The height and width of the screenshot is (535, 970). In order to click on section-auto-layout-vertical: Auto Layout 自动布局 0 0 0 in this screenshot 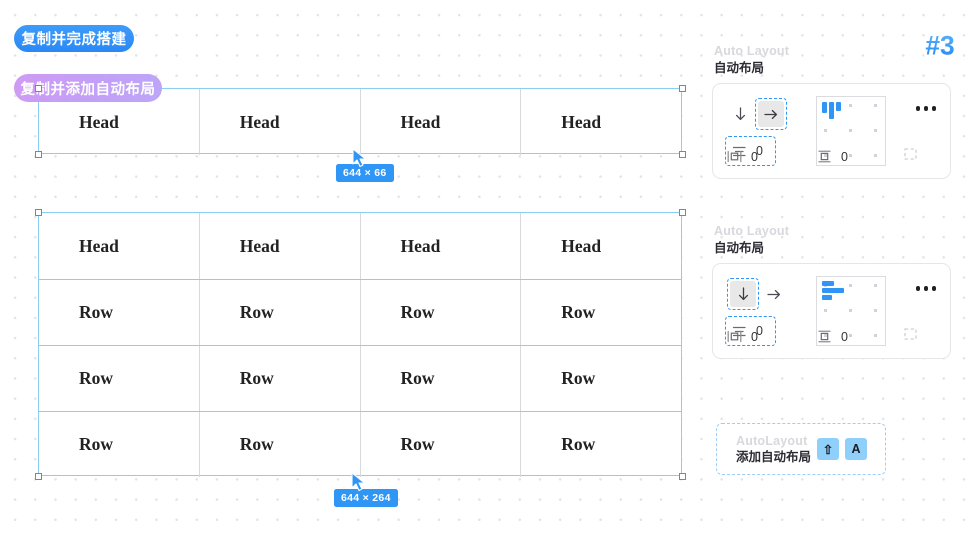, I will do `click(832, 292)`.